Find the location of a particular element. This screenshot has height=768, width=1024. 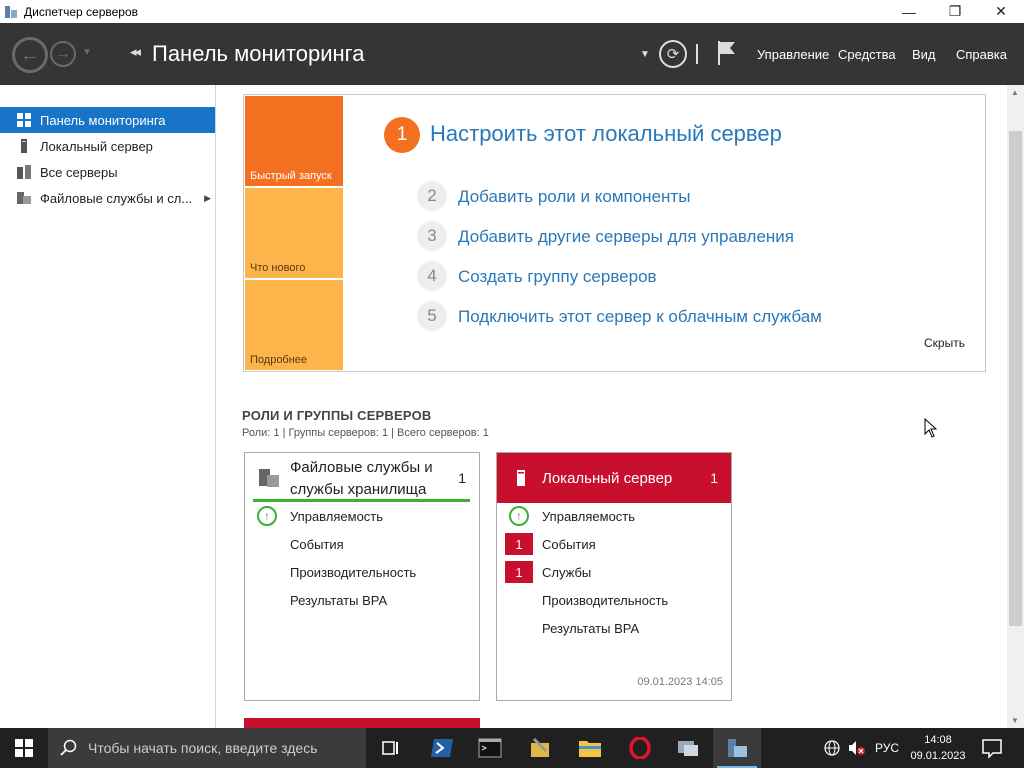

taskbar-search: Чтобы начать поиск, введите здесь is located at coordinates (207, 748).